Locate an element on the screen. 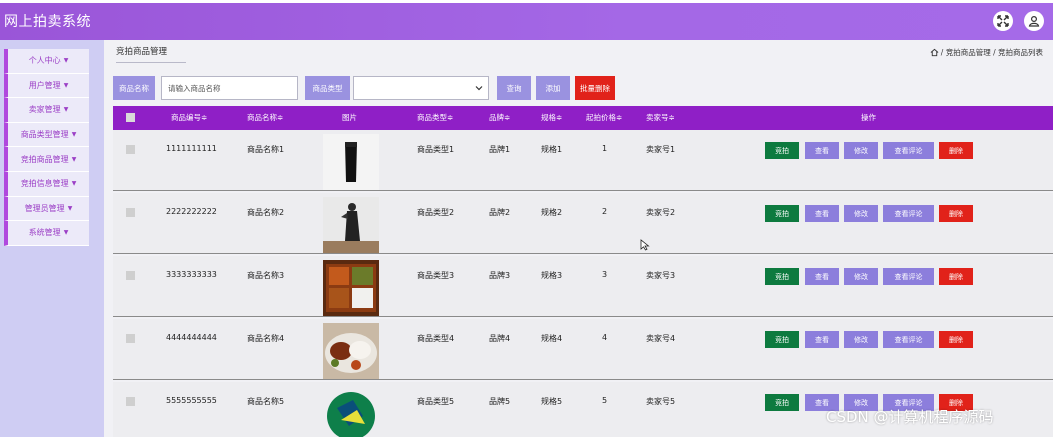  cell-product-type: 商品类型3 is located at coordinates (436, 275).